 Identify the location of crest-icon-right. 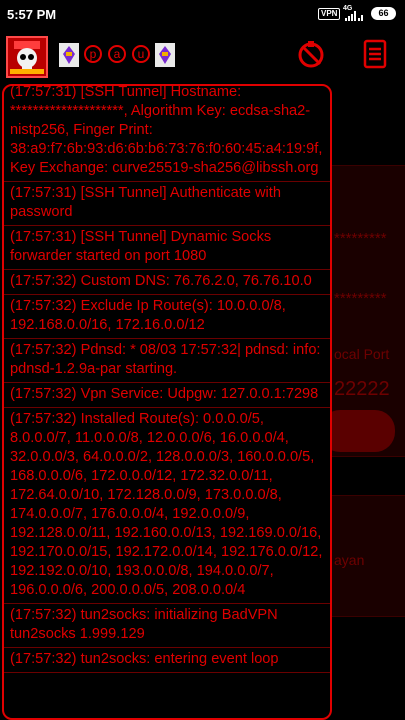
(165, 55).